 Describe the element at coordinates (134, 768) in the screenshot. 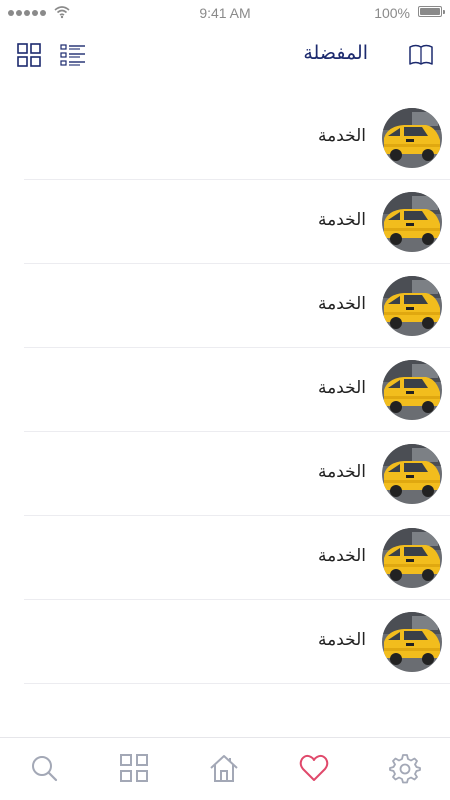

I see `grid-icon` at that location.